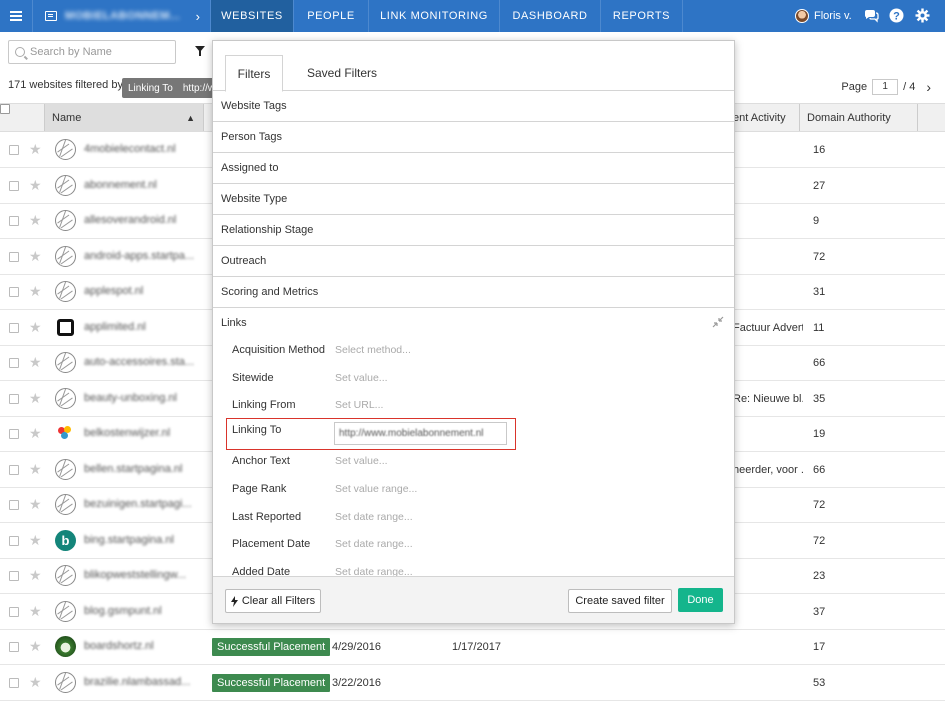  What do you see at coordinates (620, 601) in the screenshot?
I see `create-saved-filter-button: Create saved filter` at bounding box center [620, 601].